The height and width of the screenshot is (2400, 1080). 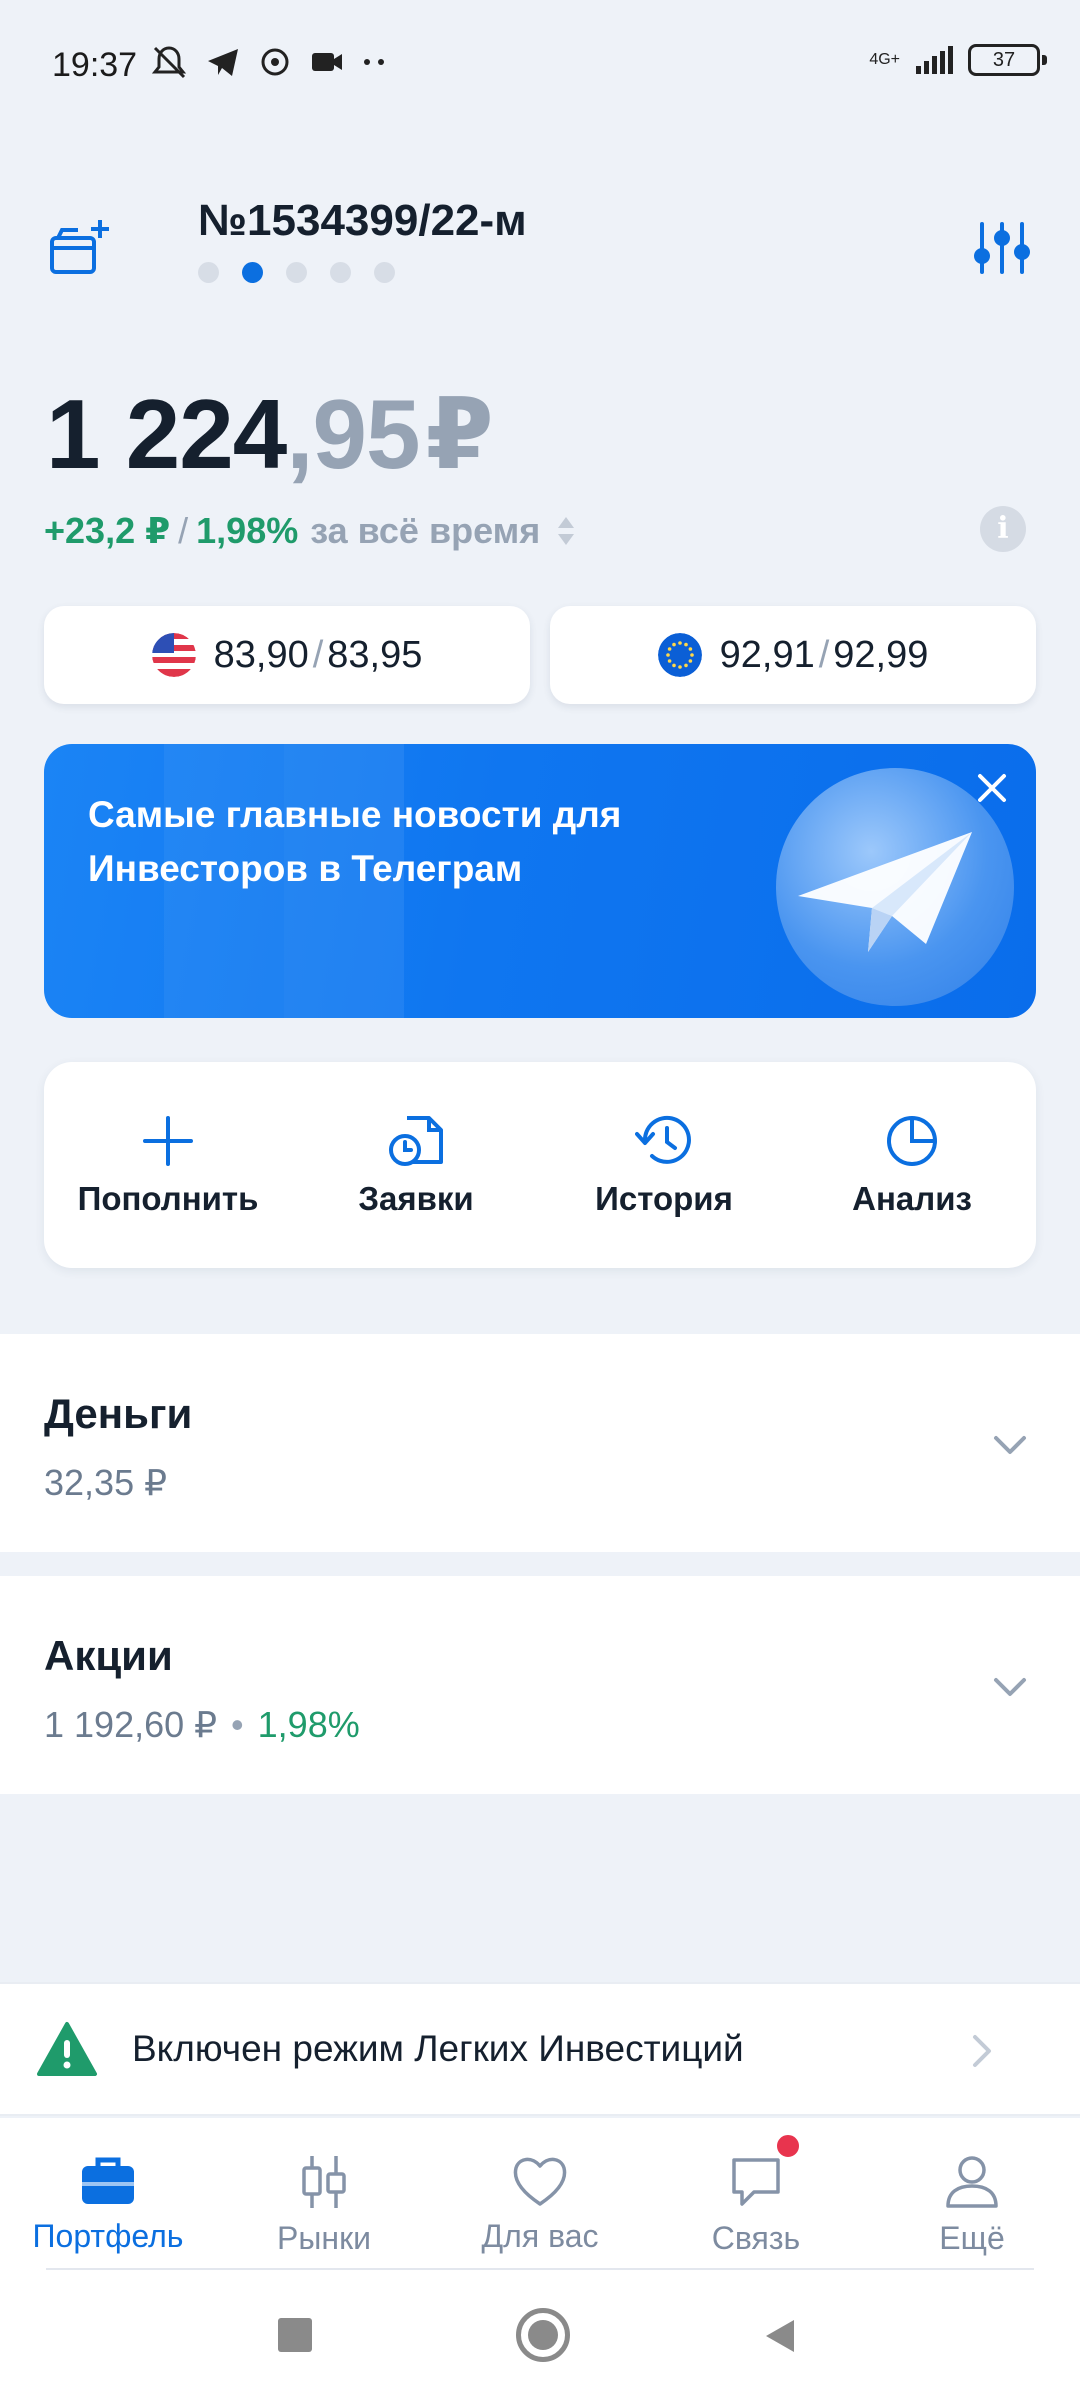 What do you see at coordinates (252, 272) in the screenshot?
I see `pager-dot-active` at bounding box center [252, 272].